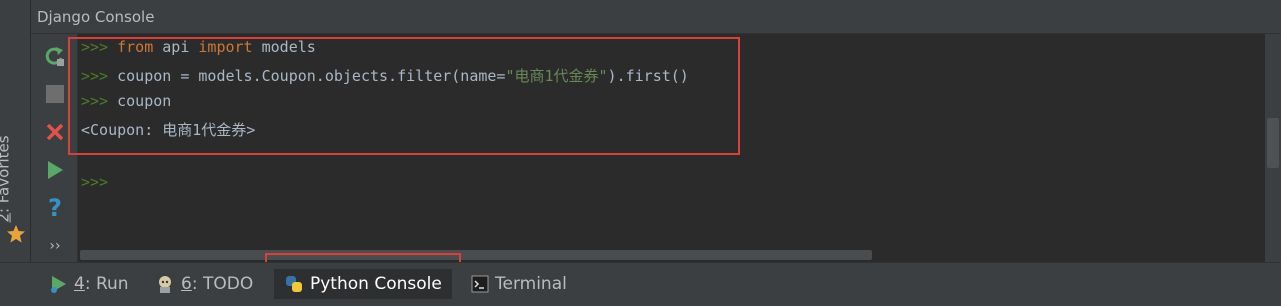  Describe the element at coordinates (1273, 143) in the screenshot. I see `vertical-scroll-thumb` at that location.